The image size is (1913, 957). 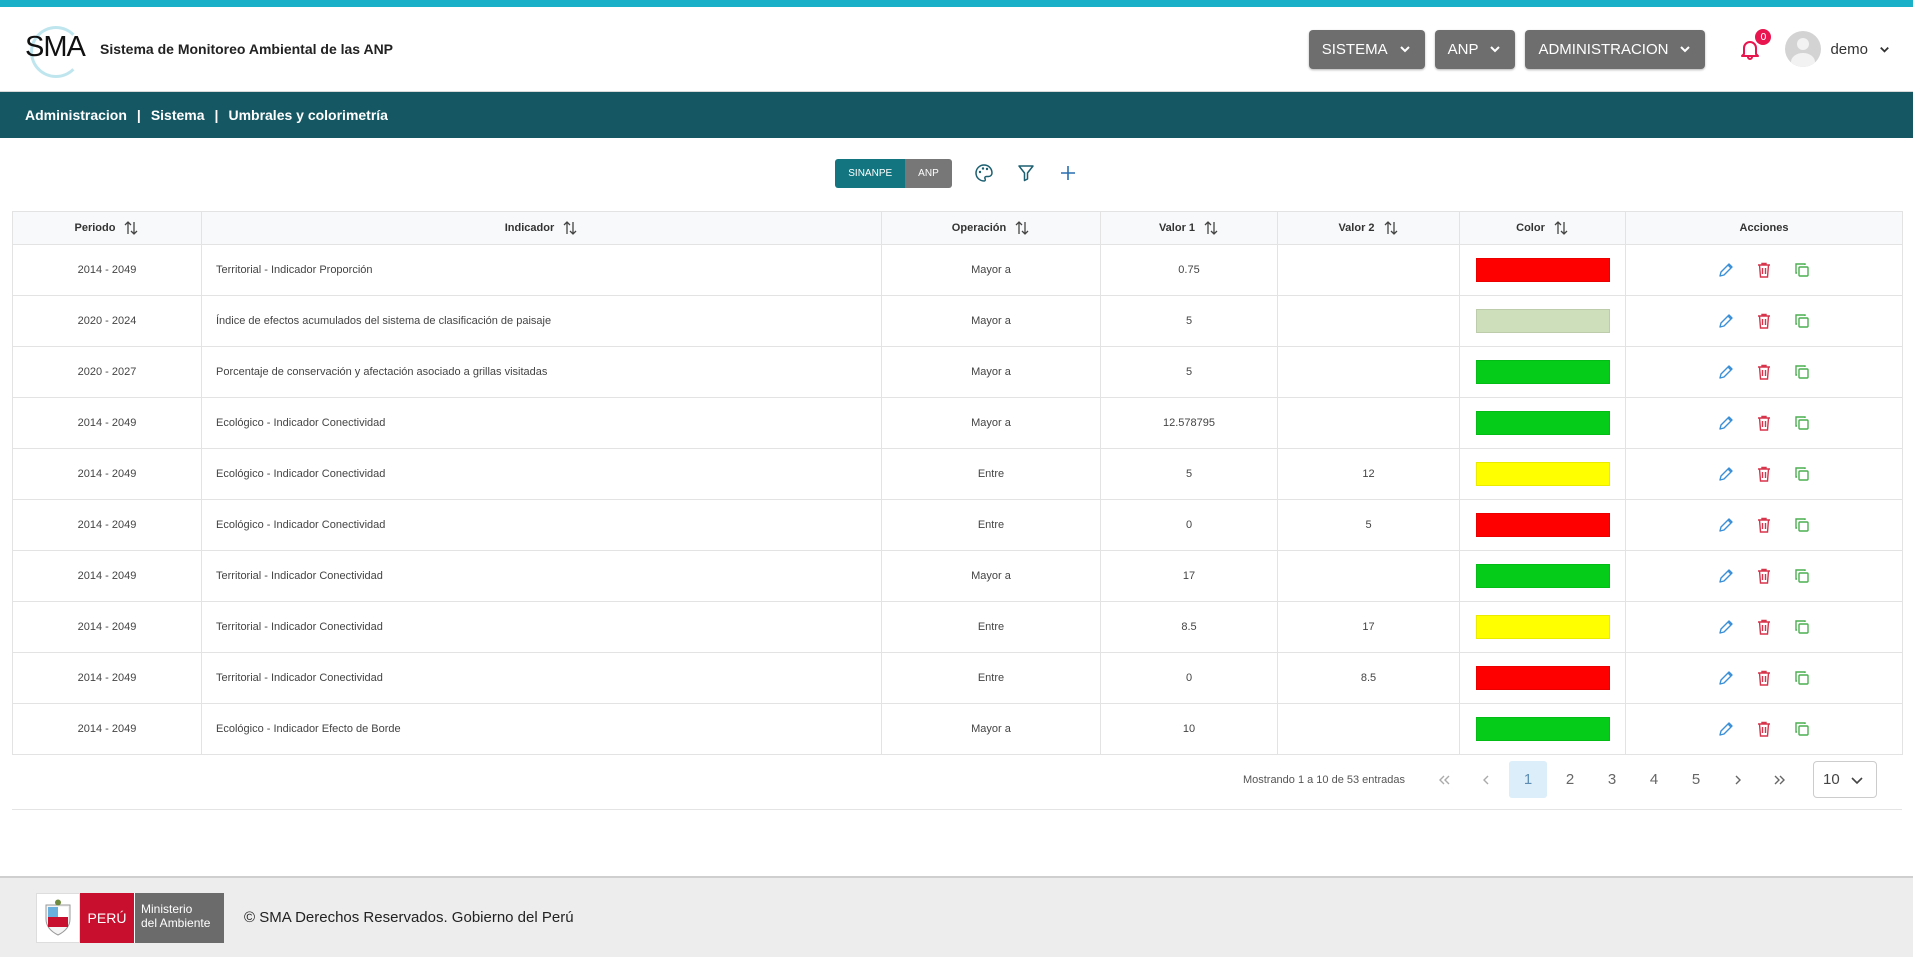 I want to click on column-header-color: Color, so click(x=1542, y=228).